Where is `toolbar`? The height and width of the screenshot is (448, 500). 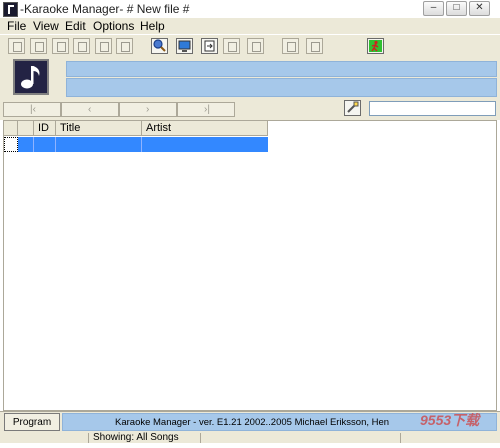
toolbar is located at coordinates (250, 47).